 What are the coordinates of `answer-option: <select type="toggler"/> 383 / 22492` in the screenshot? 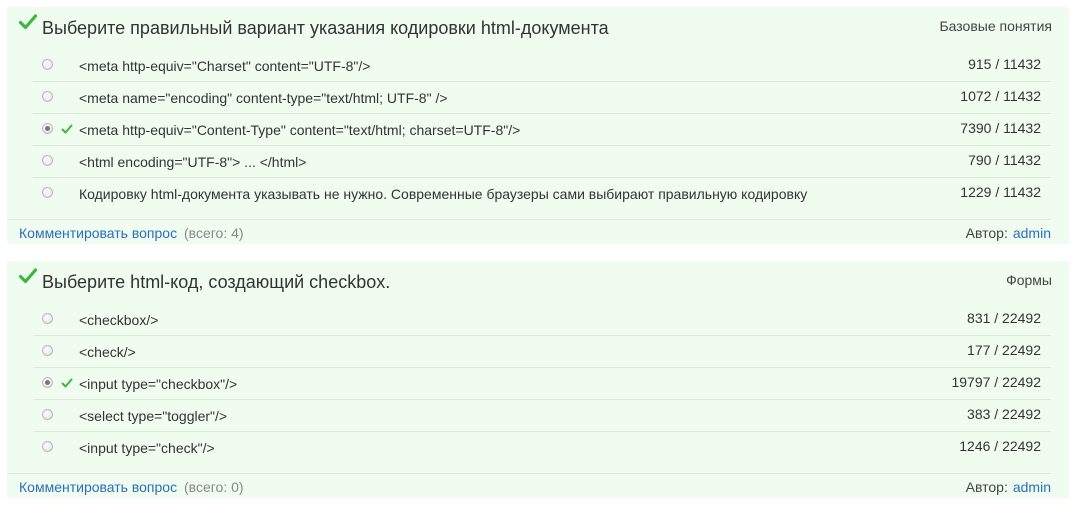 It's located at (542, 415).